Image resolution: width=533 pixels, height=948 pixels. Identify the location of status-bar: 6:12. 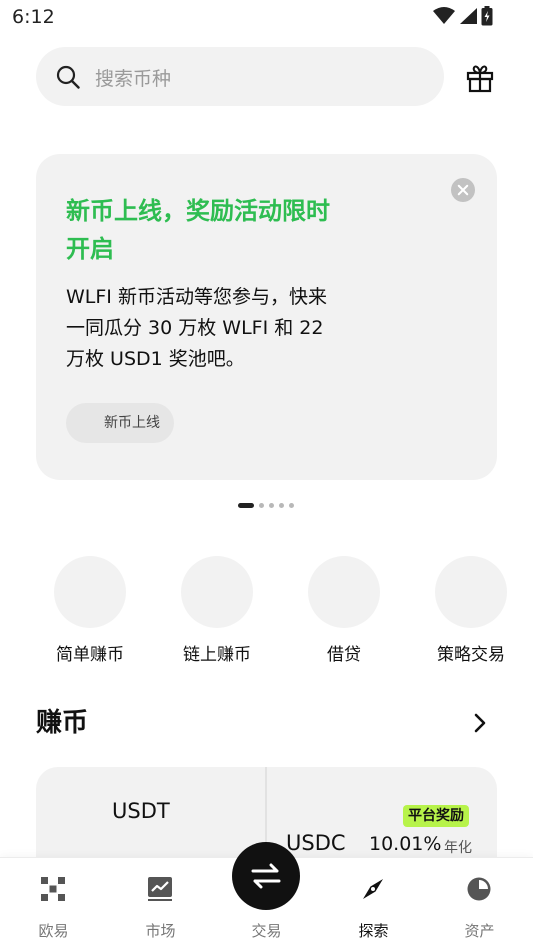
(266, 18).